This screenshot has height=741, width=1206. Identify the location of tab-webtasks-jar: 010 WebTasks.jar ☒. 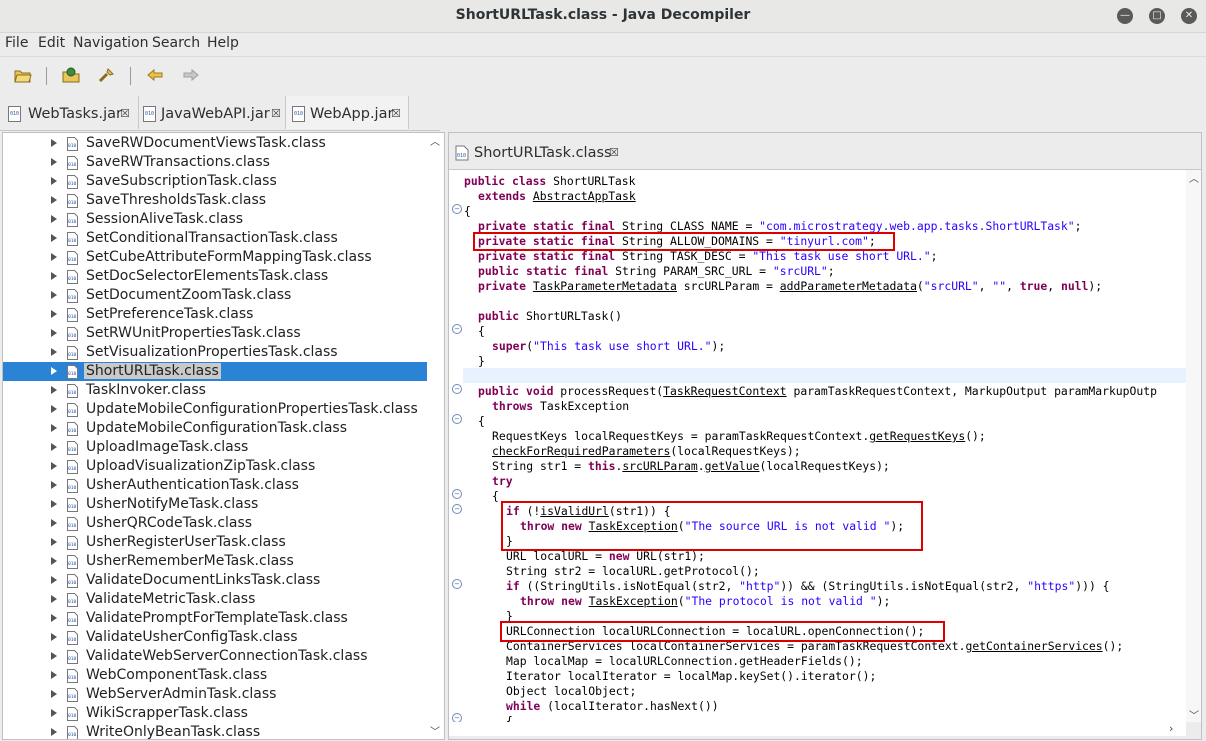
(69, 112).